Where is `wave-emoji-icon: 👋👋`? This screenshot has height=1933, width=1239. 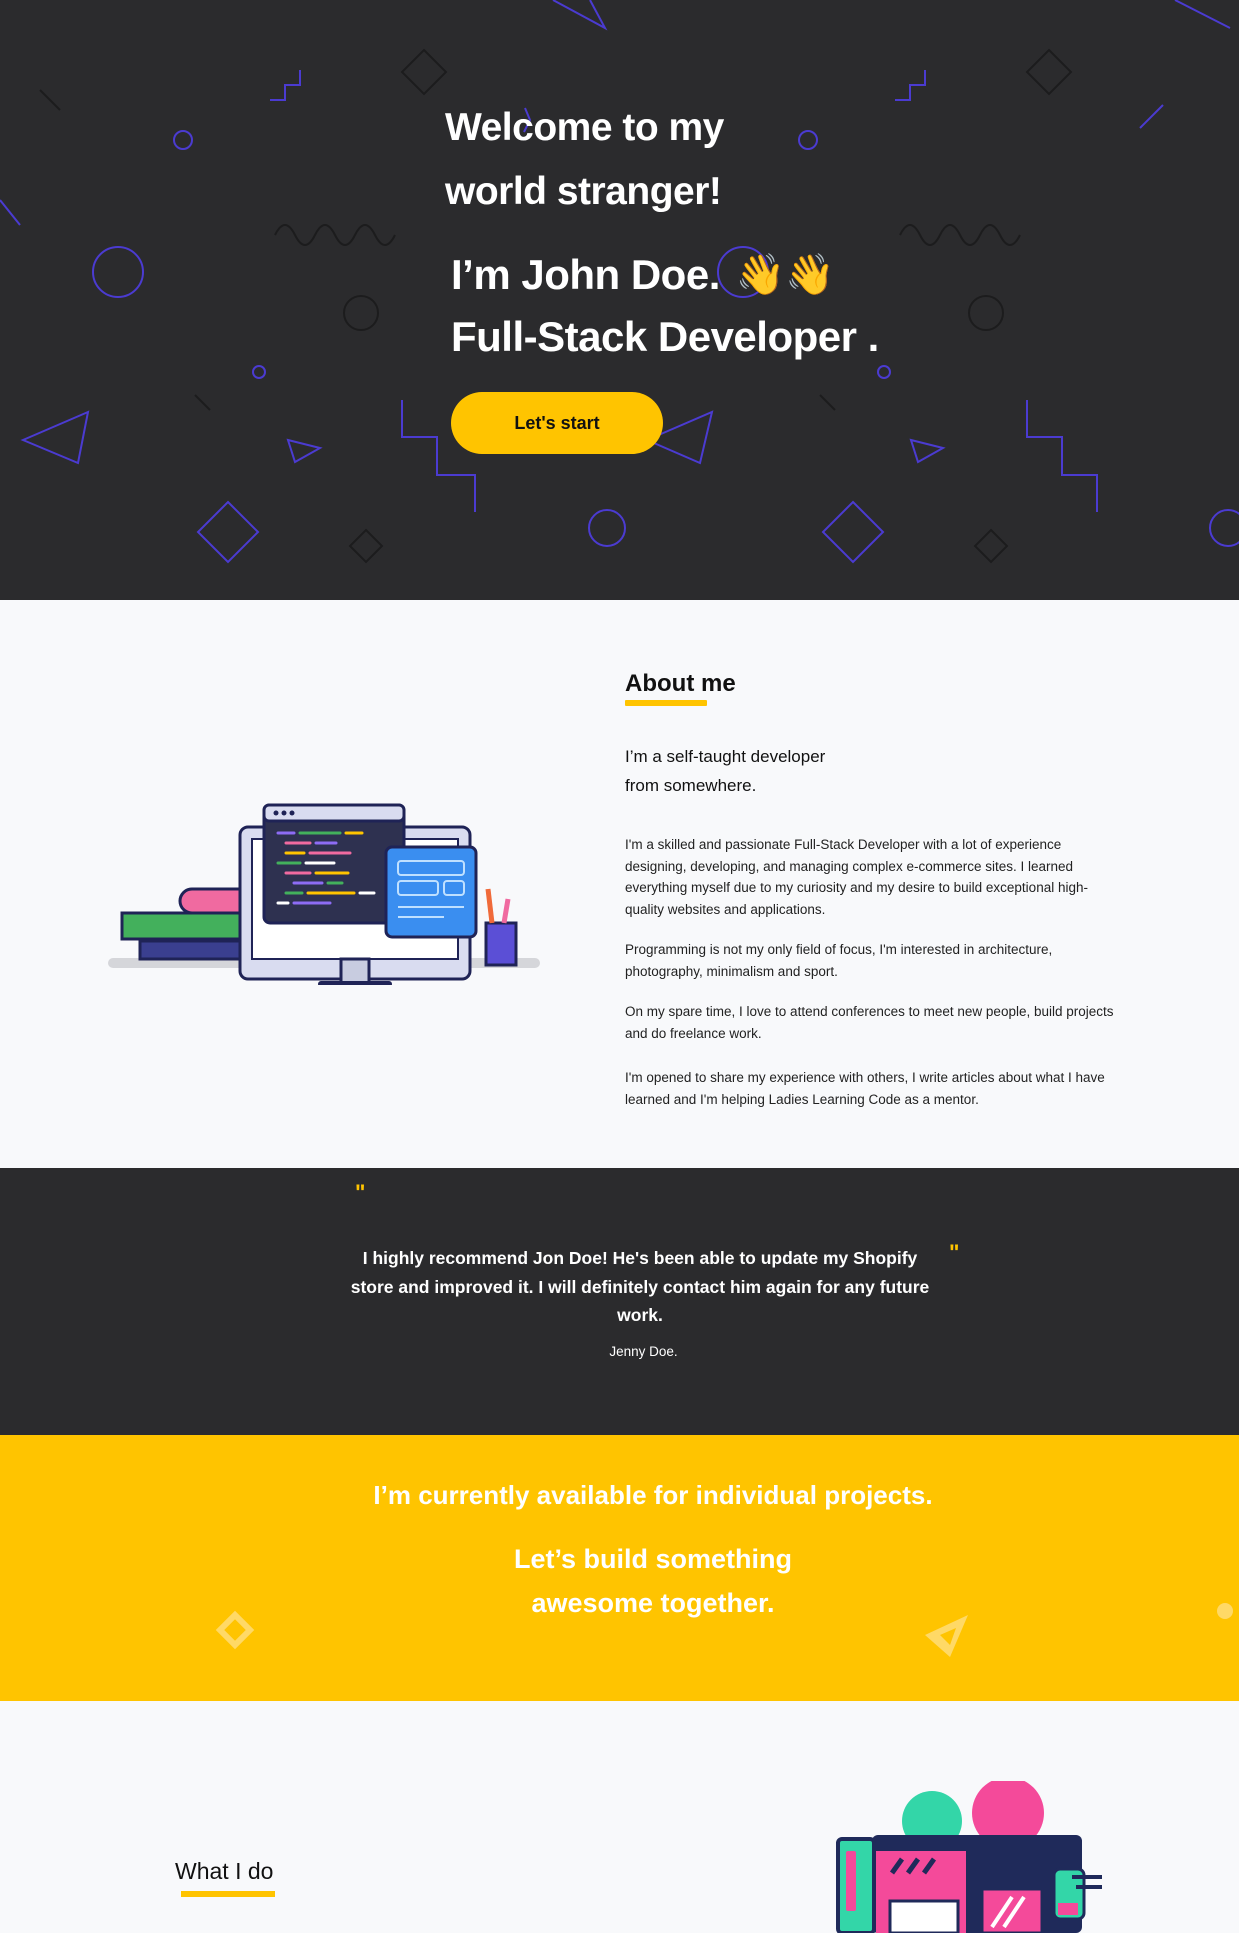 wave-emoji-icon: 👋👋 is located at coordinates (785, 275).